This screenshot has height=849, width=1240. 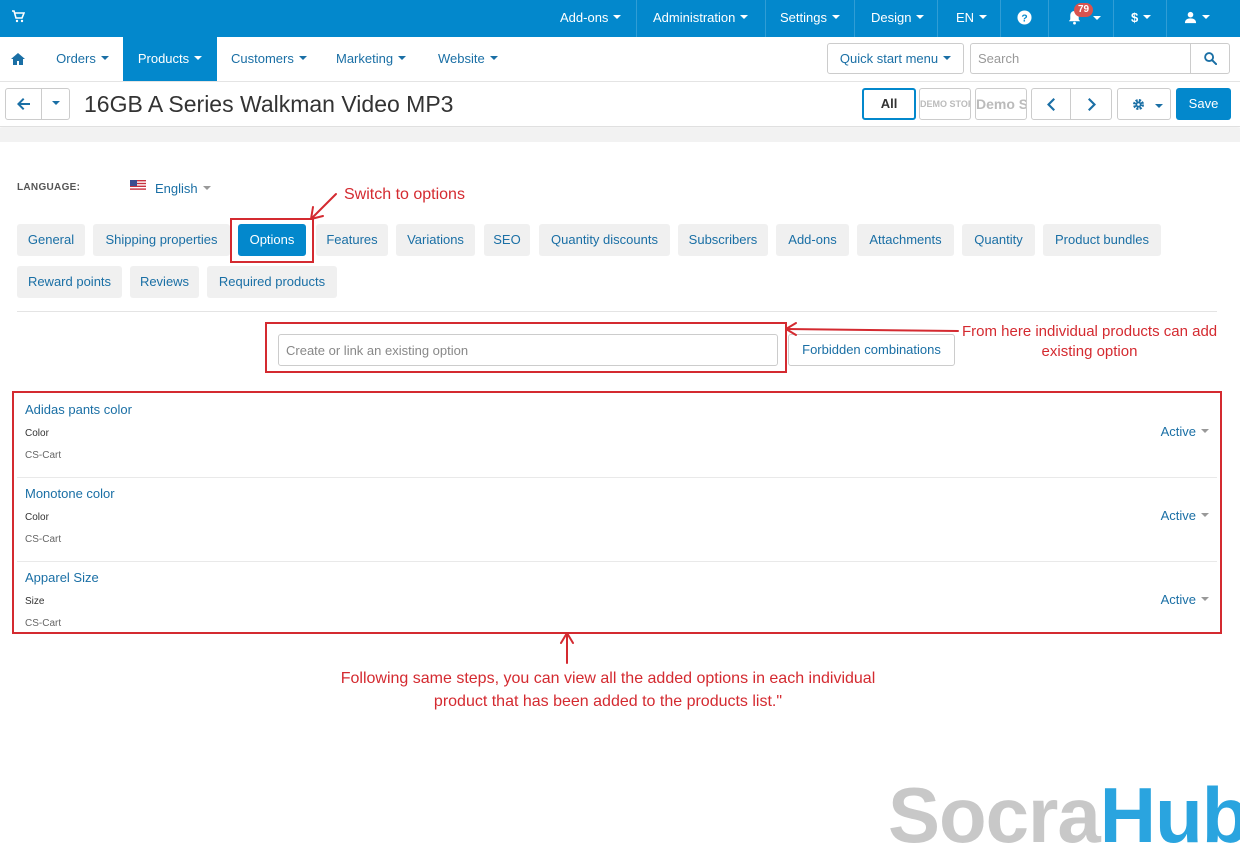 I want to click on settings-gear-button, so click(x=1144, y=104).